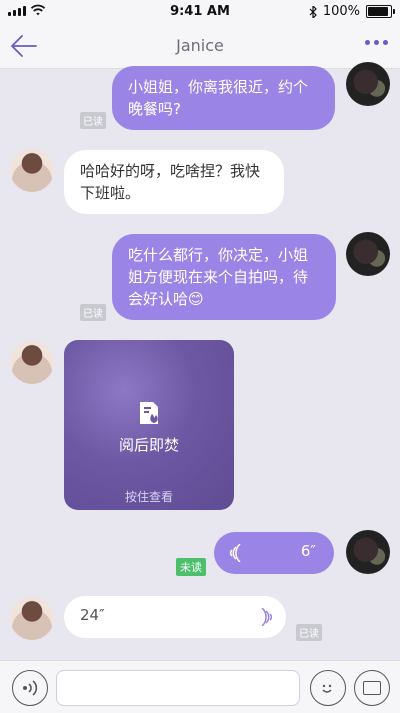 The height and width of the screenshot is (713, 400). I want to click on message-bubble-incoming: 哈哈好的呀，吃啥捏？我快下班啦。, so click(174, 182).